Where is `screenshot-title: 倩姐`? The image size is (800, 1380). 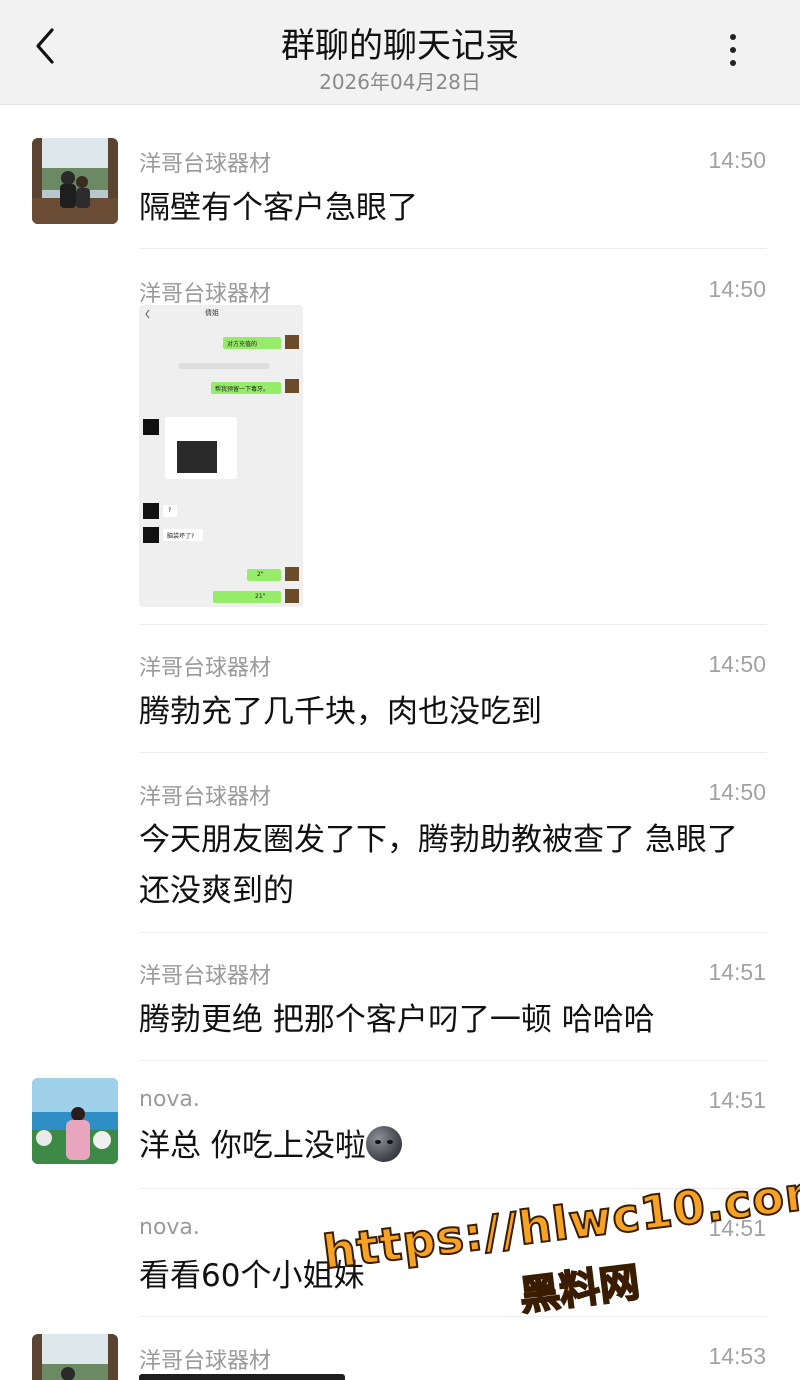 screenshot-title: 倩姐 is located at coordinates (212, 313).